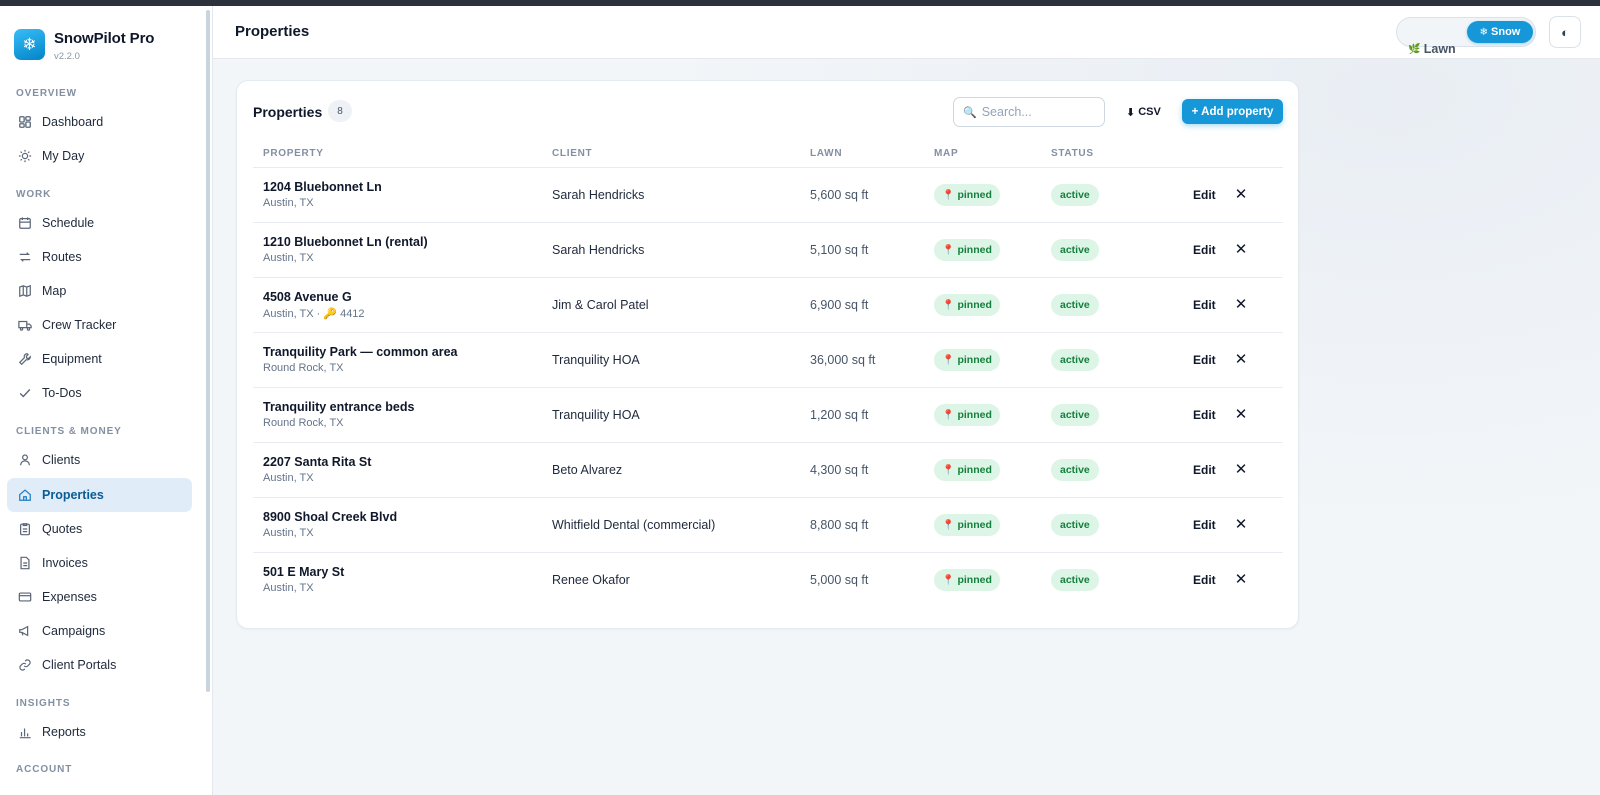 The image size is (1600, 795). Describe the element at coordinates (46, 93) in the screenshot. I see `nav-section-overview: OVERVIEW` at that location.